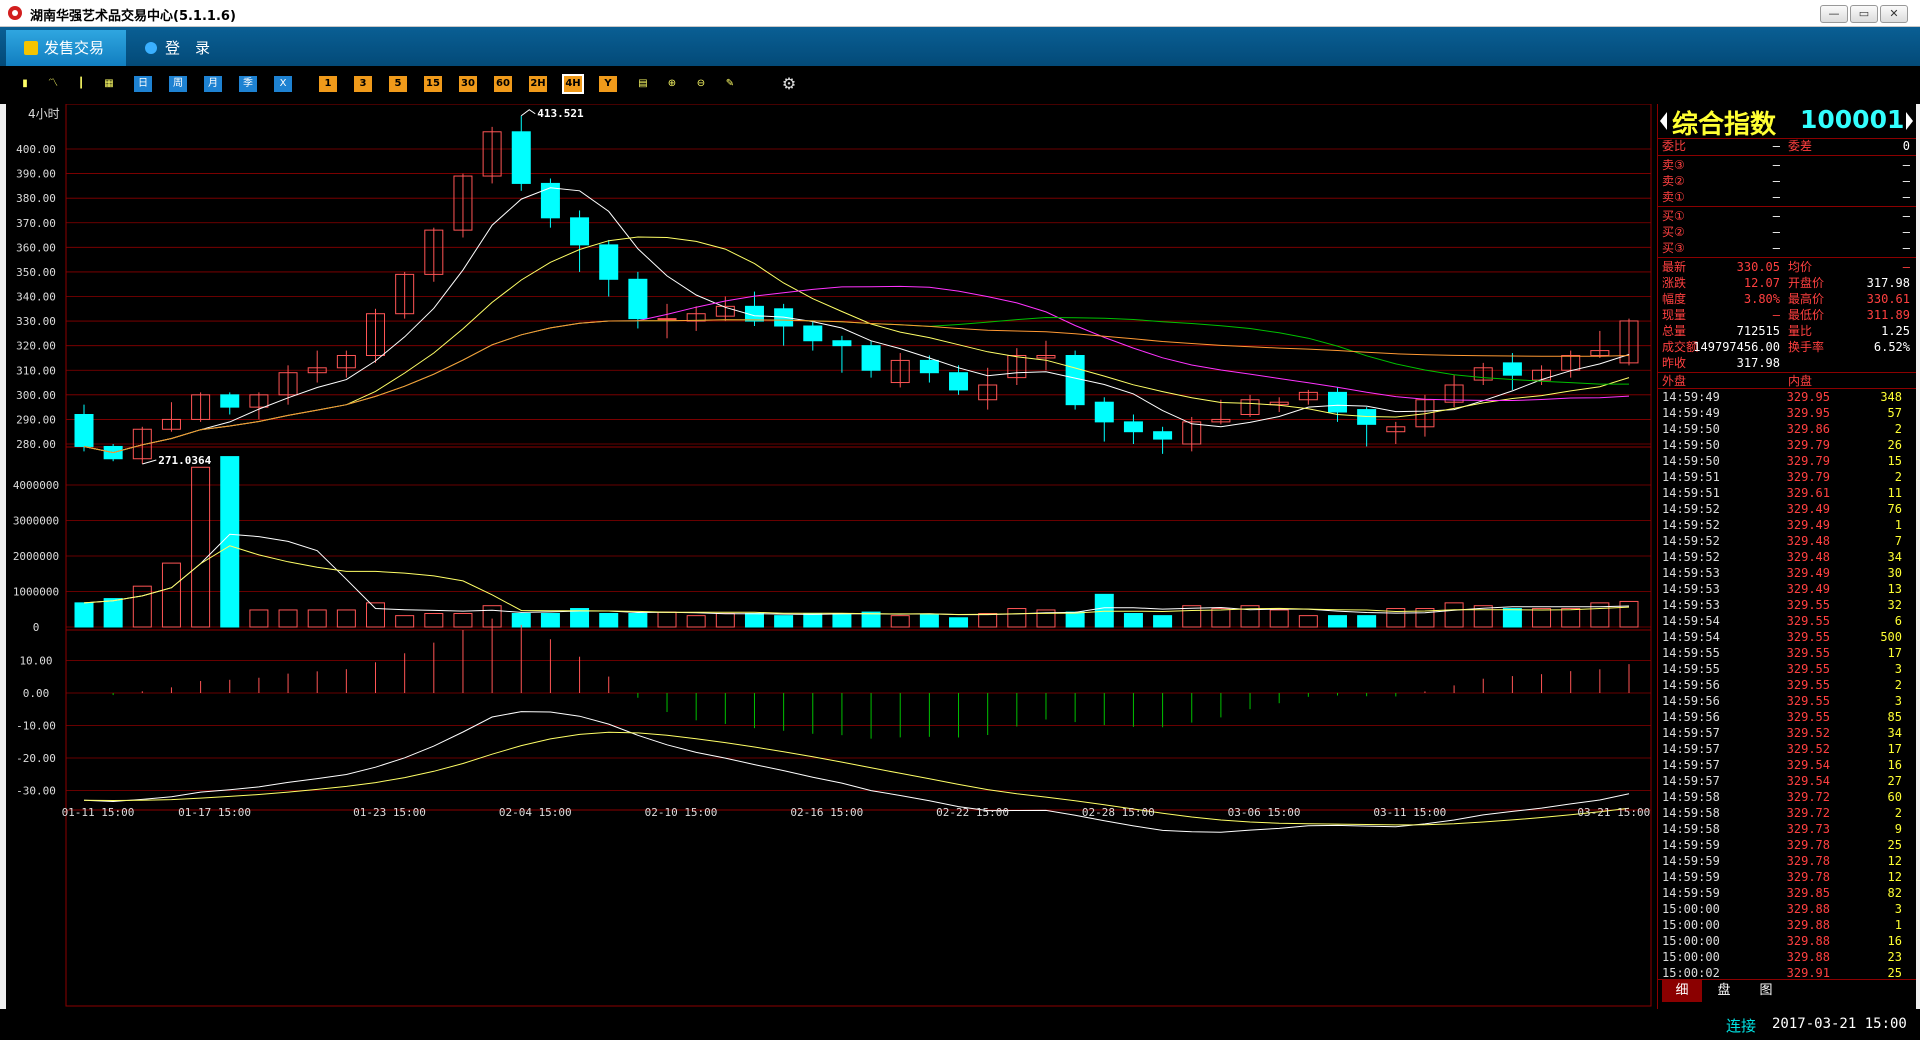 The height and width of the screenshot is (1040, 1920). What do you see at coordinates (25, 84) in the screenshot?
I see `bar-chart-icon: ▮` at bounding box center [25, 84].